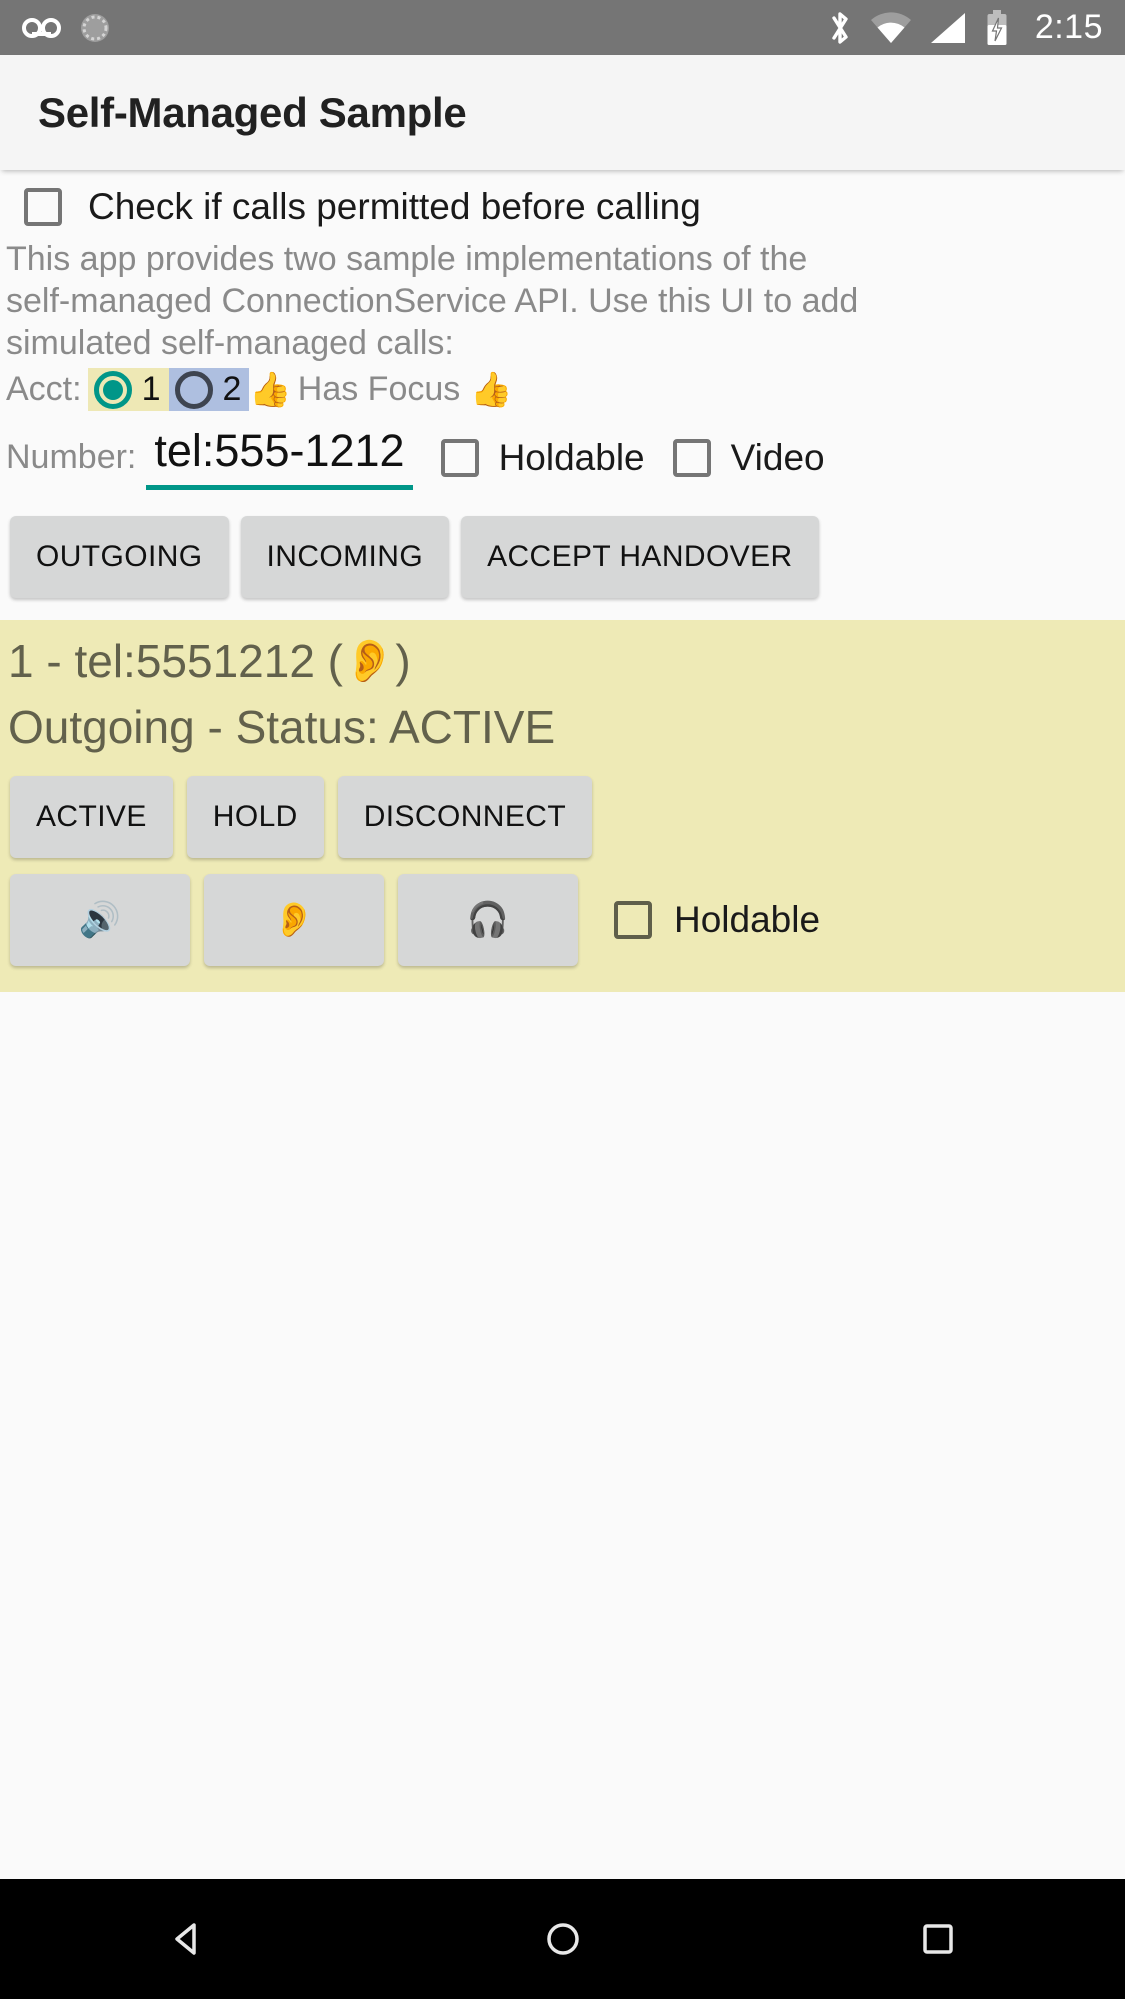  I want to click on home-button, so click(563, 1939).